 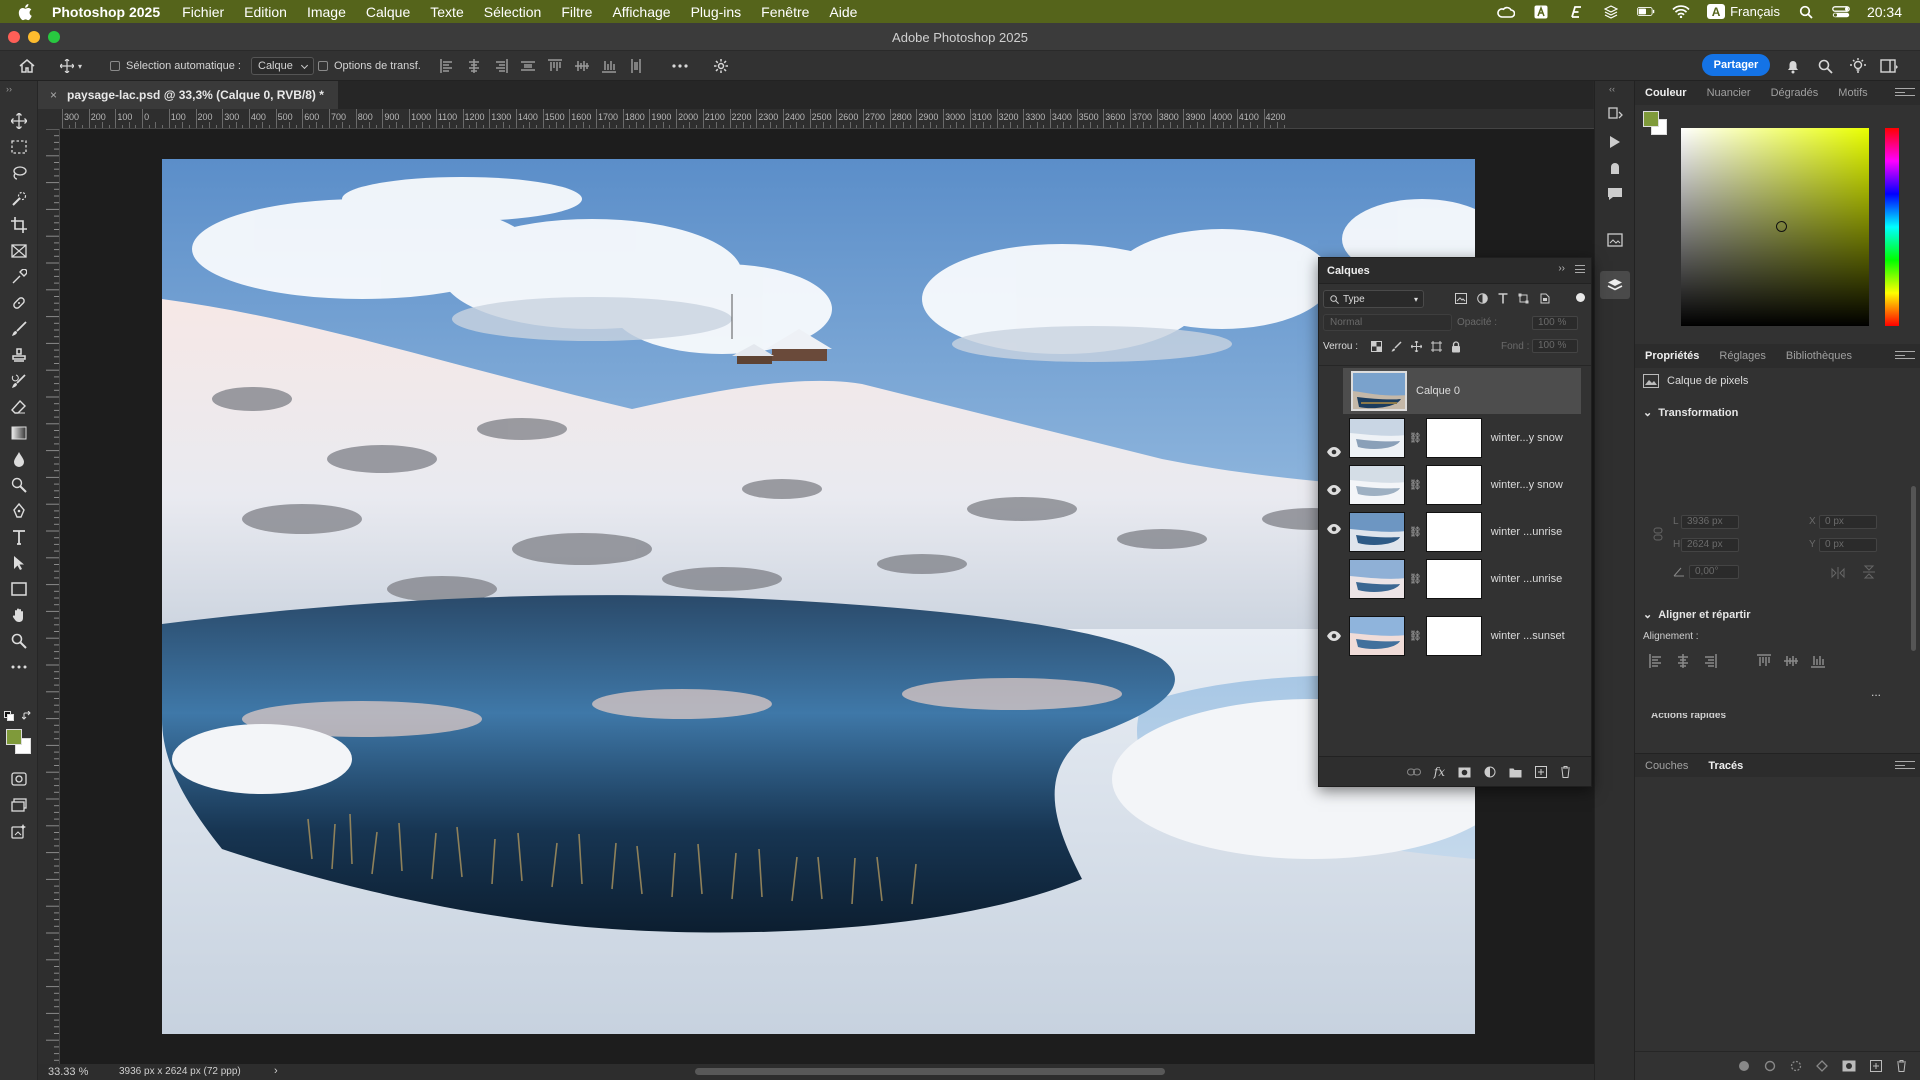 I want to click on wifi-icon, so click(x=1681, y=12).